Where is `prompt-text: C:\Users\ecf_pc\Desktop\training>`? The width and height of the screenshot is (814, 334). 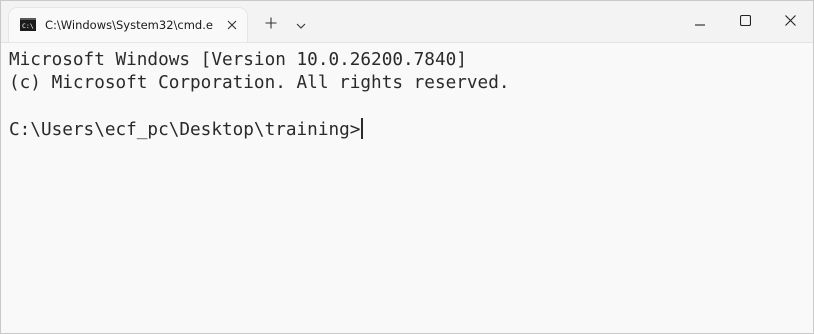
prompt-text: C:\Users\ecf_pc\Desktop\training> is located at coordinates (185, 130).